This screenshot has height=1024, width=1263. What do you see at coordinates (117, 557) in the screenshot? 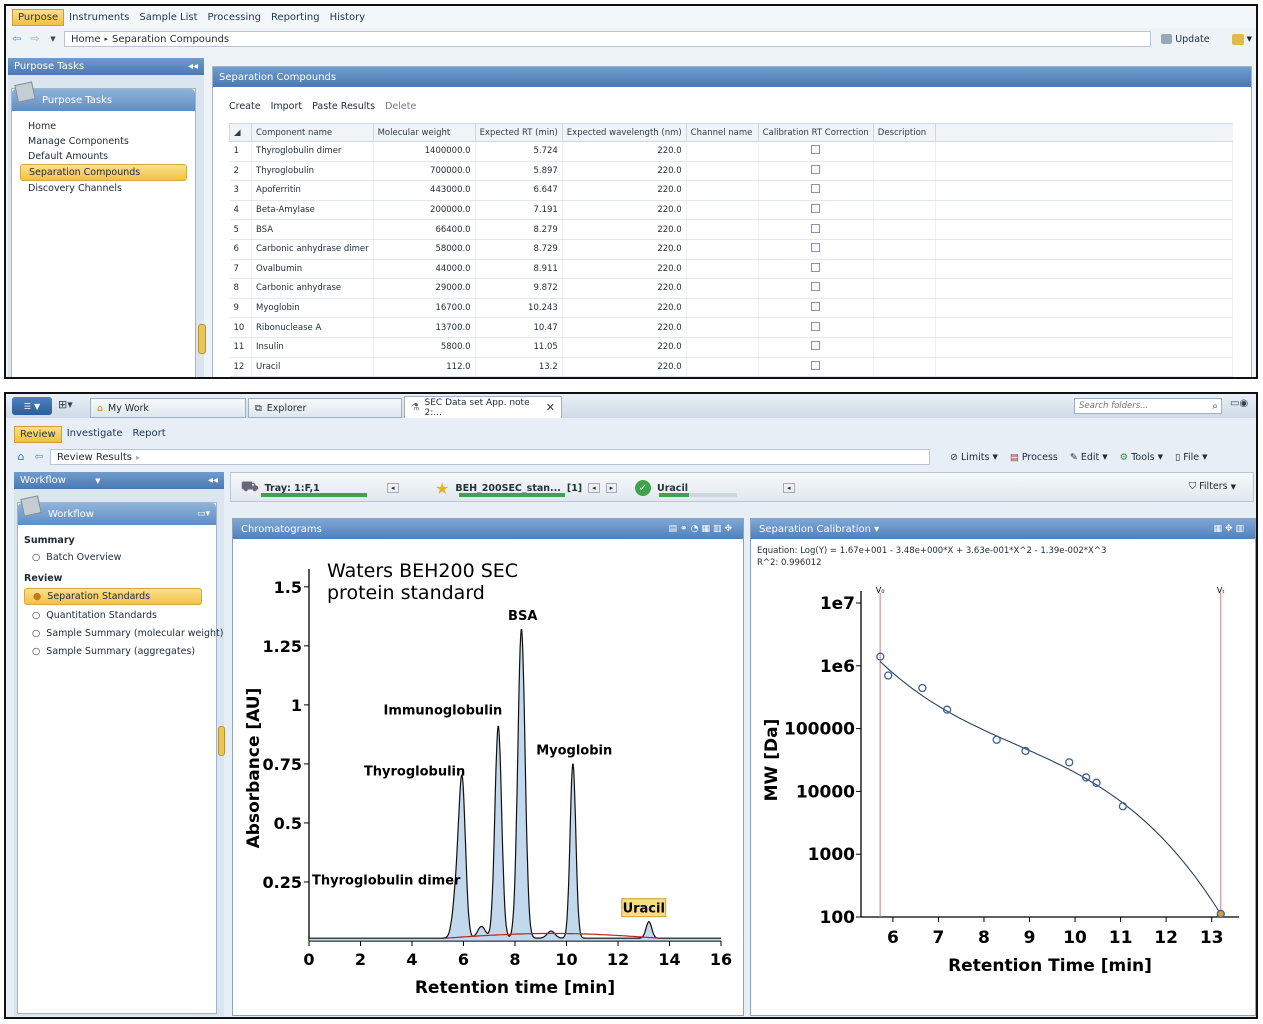
I see `nav-batch-overview: ○ Batch Overview` at bounding box center [117, 557].